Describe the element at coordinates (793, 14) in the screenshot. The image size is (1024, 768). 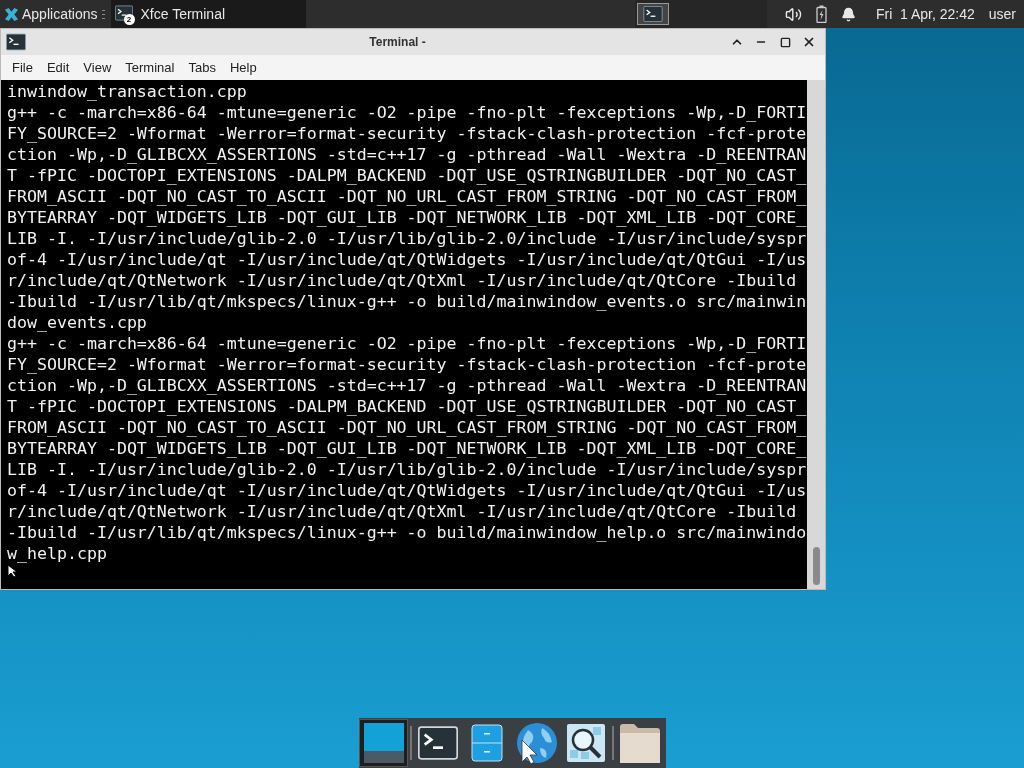
I see `volume-icon` at that location.